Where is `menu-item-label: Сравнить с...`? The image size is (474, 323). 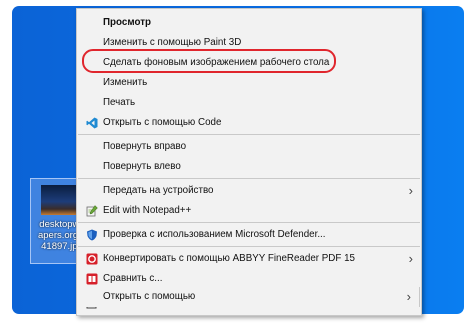
menu-item-label: Сравнить с... is located at coordinates (133, 278).